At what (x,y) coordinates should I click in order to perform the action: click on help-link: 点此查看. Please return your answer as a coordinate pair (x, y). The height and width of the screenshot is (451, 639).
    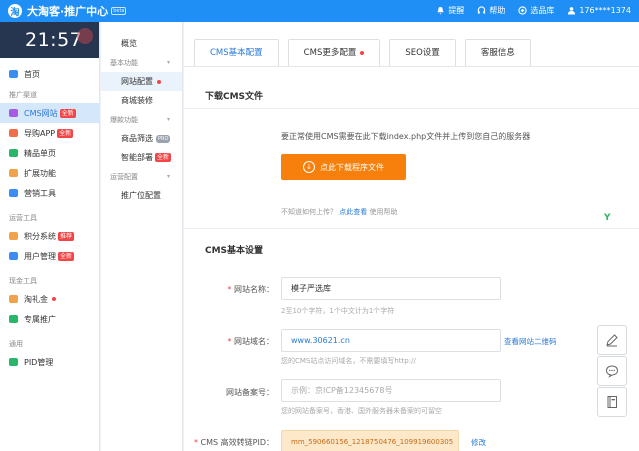
    Looking at the image, I should click on (353, 212).